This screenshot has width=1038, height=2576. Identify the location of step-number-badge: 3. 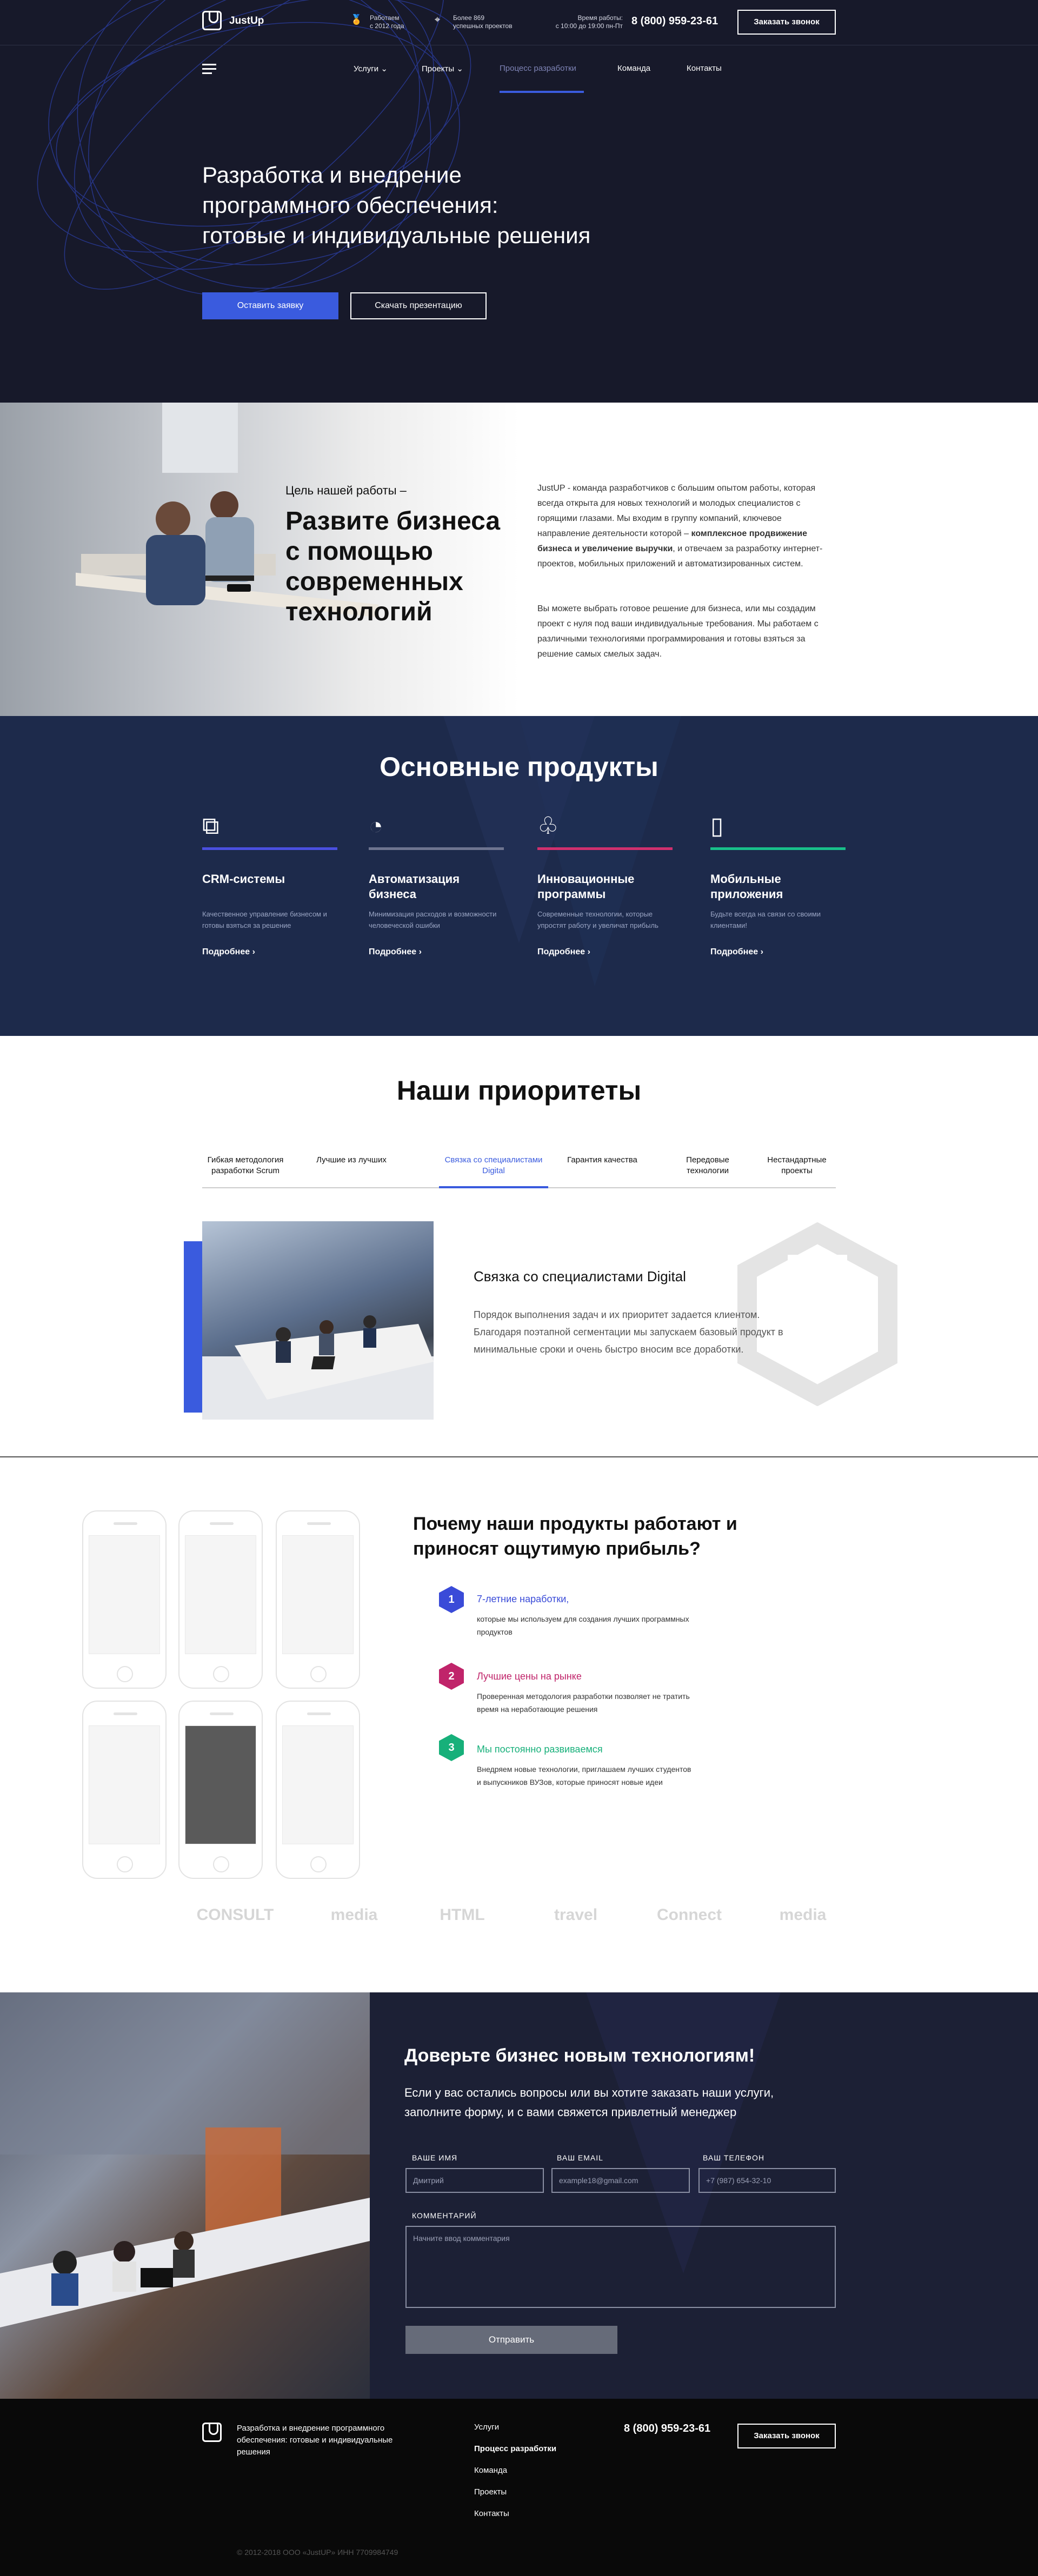
(451, 1747).